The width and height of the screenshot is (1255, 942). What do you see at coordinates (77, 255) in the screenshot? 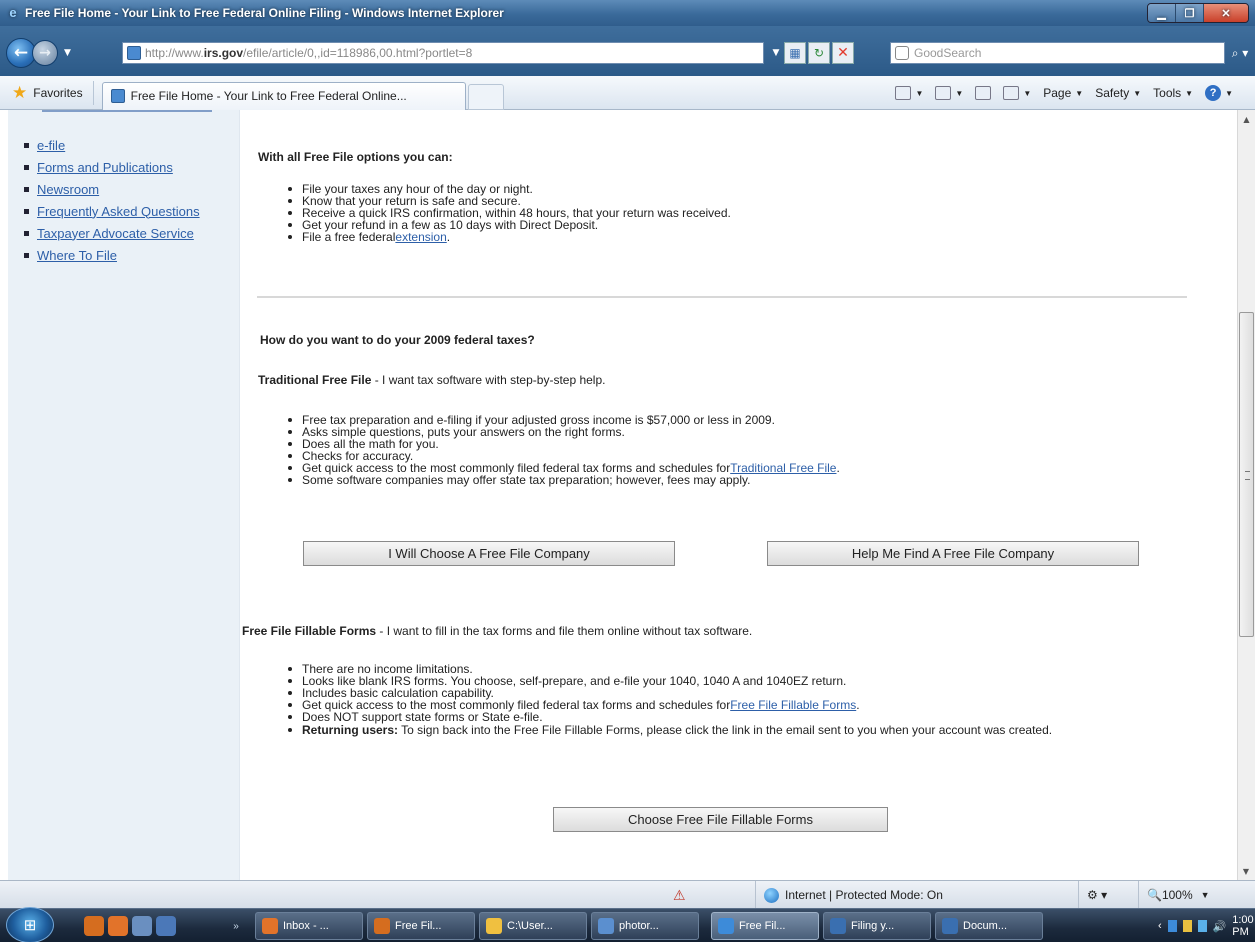
I see `sidebar-item-label: Where To File` at bounding box center [77, 255].